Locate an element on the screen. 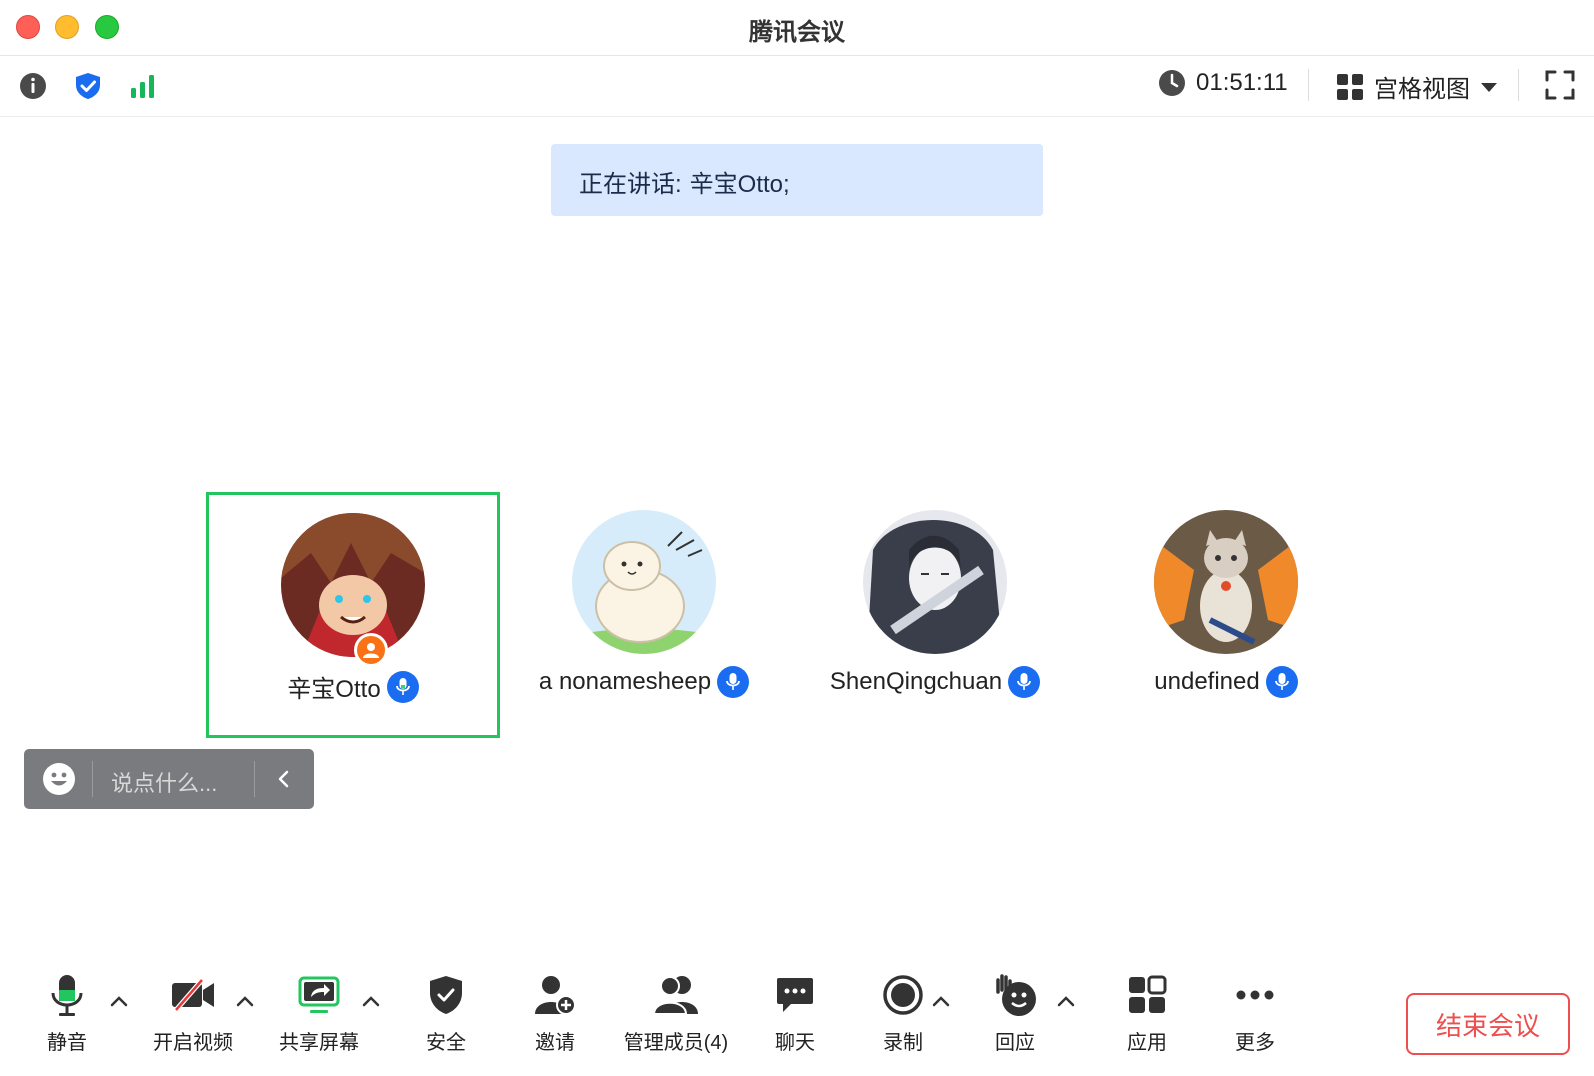  speaking-label: 正在讲话: is located at coordinates (630, 184).